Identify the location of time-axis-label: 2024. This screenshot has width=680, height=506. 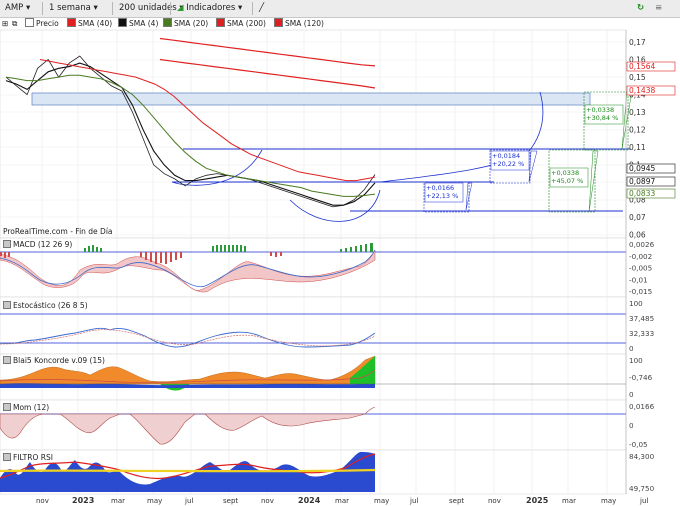
(309, 500).